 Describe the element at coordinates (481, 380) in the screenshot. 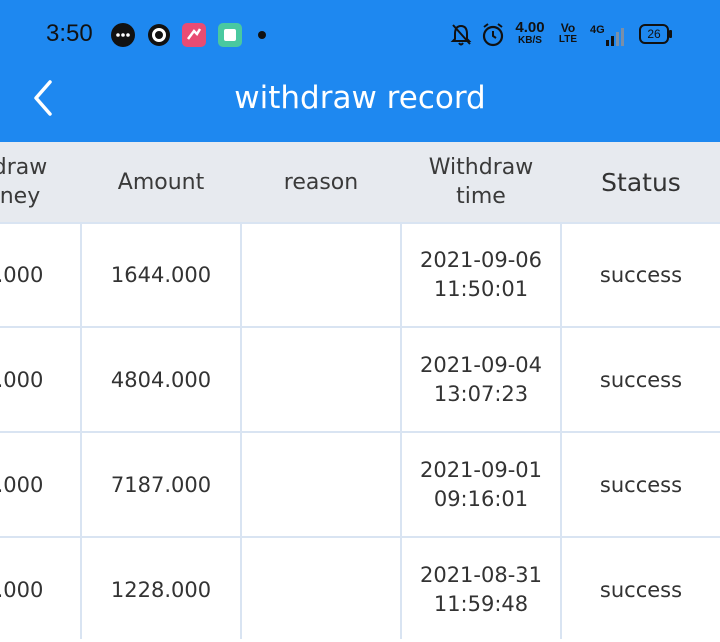

I see `table-cell-withdraw-time: 2021-09-04 13:07:23` at that location.